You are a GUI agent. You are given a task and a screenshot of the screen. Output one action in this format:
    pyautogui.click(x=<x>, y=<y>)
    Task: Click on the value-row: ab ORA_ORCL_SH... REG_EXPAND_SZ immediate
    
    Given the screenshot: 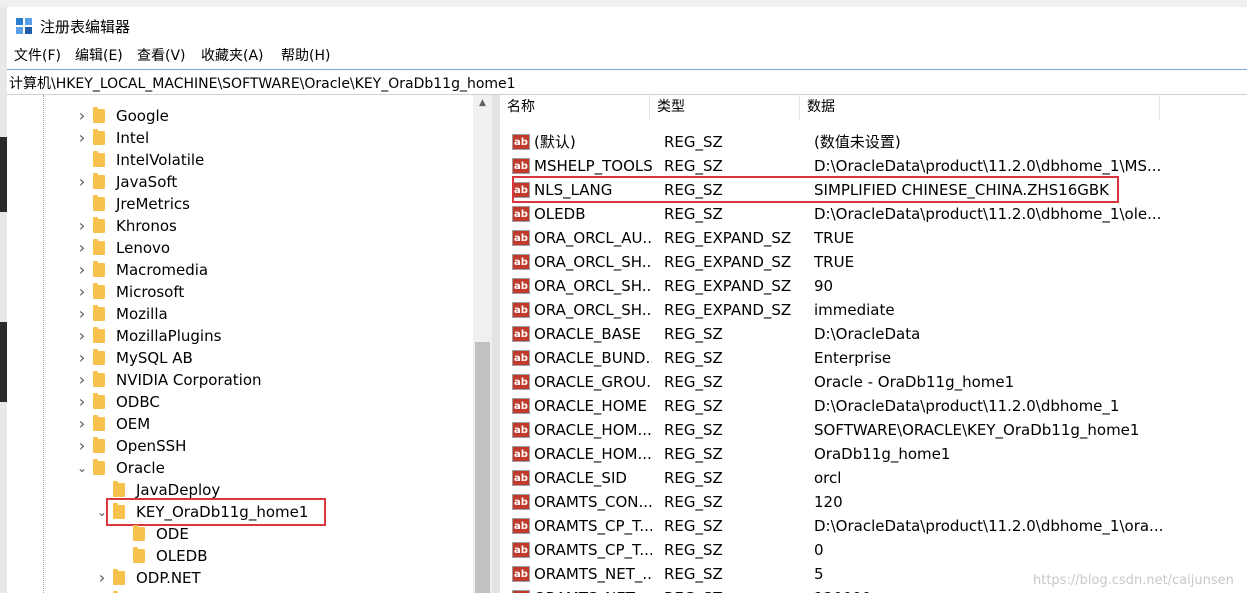 What is the action you would take?
    pyautogui.click(x=873, y=310)
    